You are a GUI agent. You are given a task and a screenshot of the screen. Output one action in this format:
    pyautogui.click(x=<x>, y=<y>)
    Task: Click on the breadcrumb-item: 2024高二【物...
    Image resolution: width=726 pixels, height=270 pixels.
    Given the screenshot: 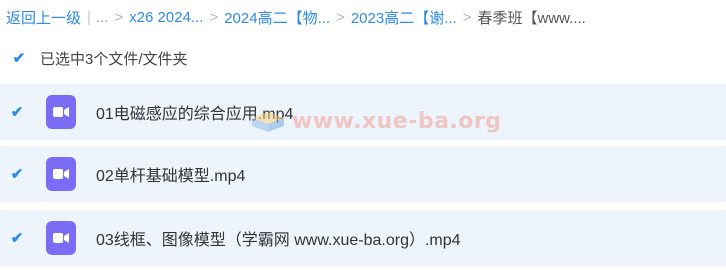 What is the action you would take?
    pyautogui.click(x=277, y=17)
    